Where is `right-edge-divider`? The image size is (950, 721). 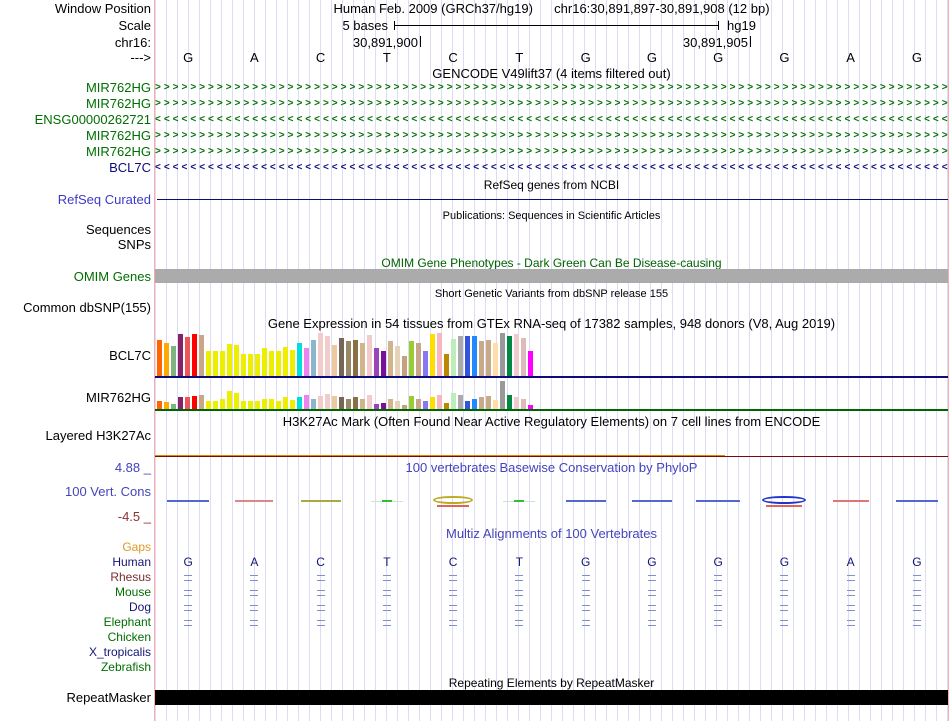 right-edge-divider is located at coordinates (948, 360).